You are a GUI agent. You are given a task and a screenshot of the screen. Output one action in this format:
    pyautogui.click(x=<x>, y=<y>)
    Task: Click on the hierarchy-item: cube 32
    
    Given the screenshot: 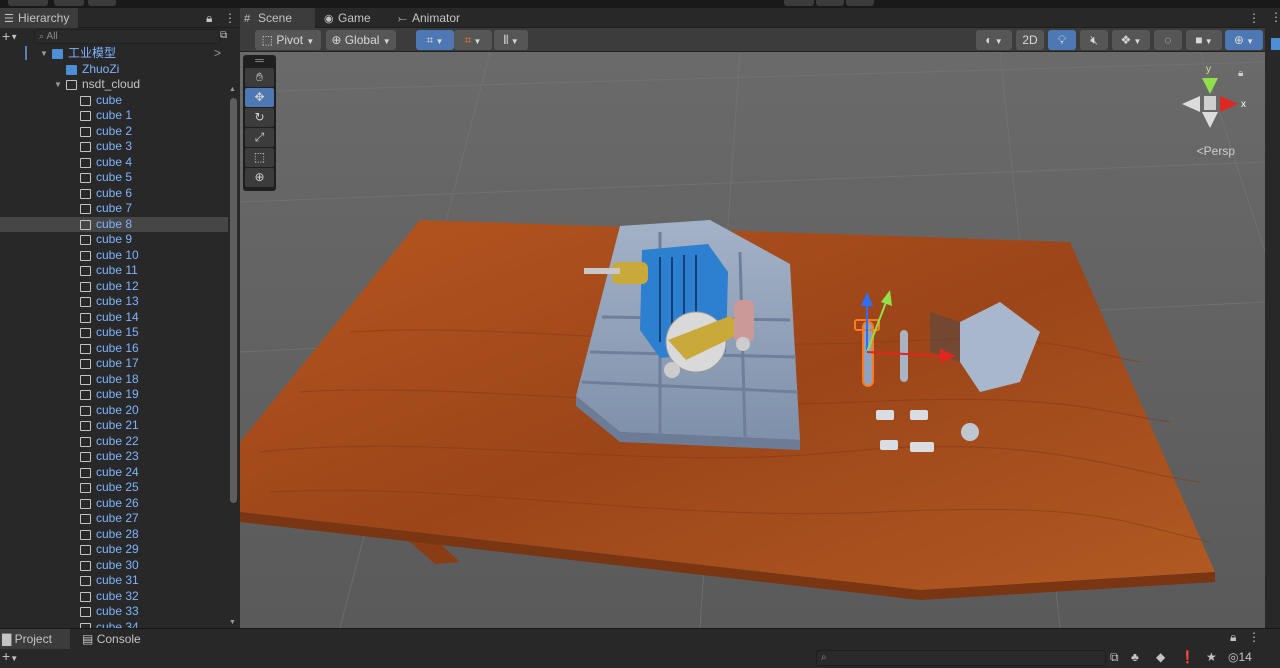 What is the action you would take?
    pyautogui.click(x=114, y=597)
    